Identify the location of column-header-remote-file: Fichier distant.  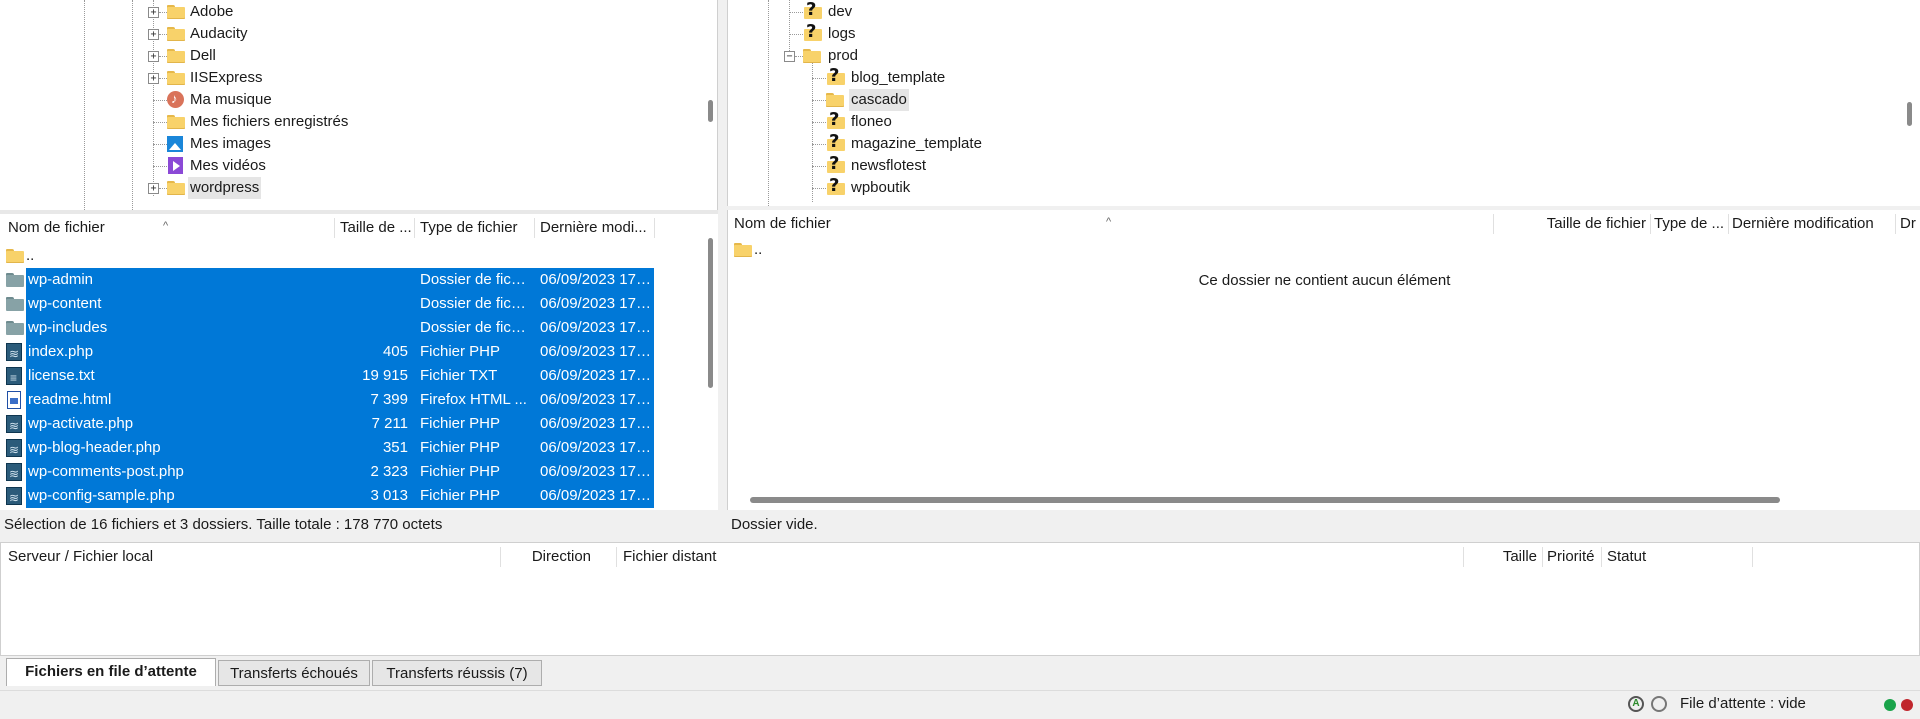
(669, 557).